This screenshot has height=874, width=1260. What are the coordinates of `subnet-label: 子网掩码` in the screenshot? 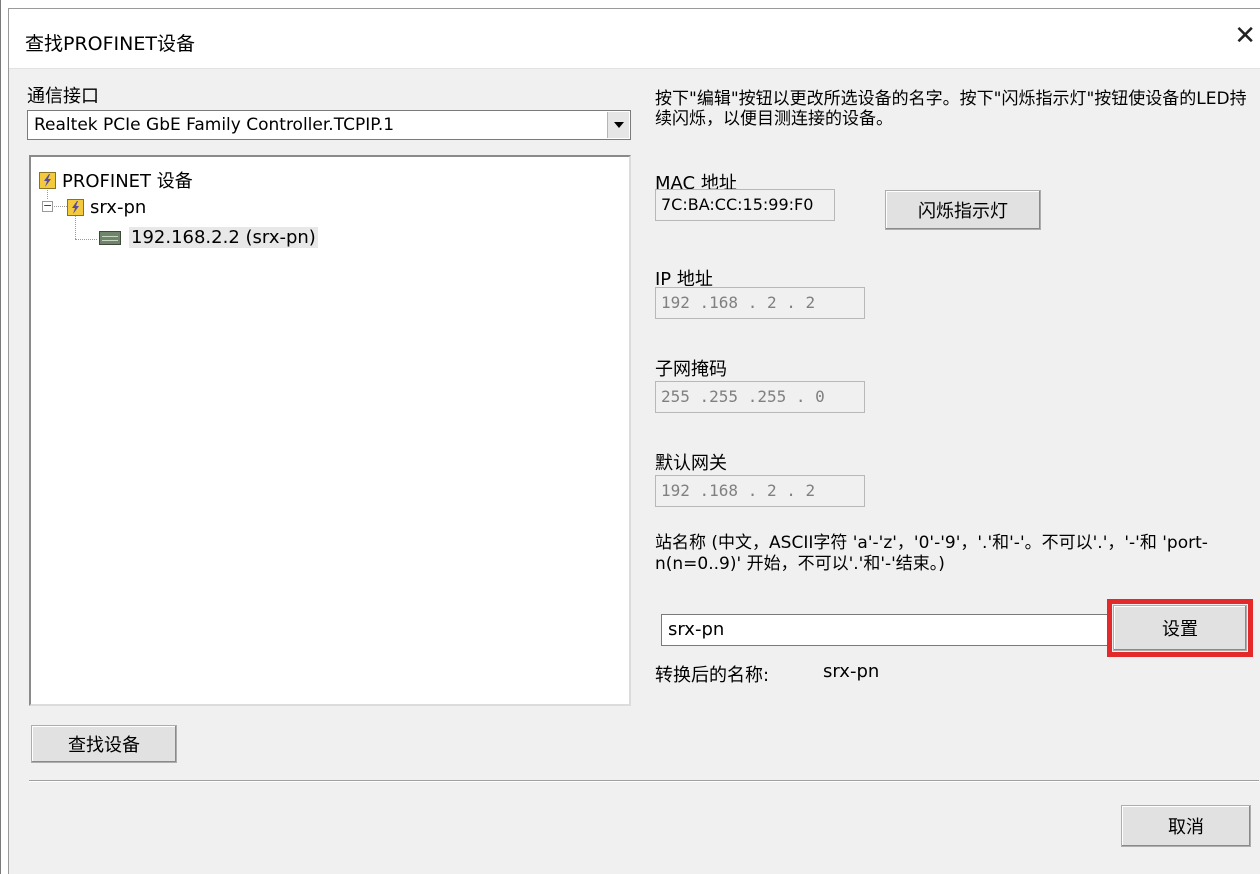 It's located at (691, 369).